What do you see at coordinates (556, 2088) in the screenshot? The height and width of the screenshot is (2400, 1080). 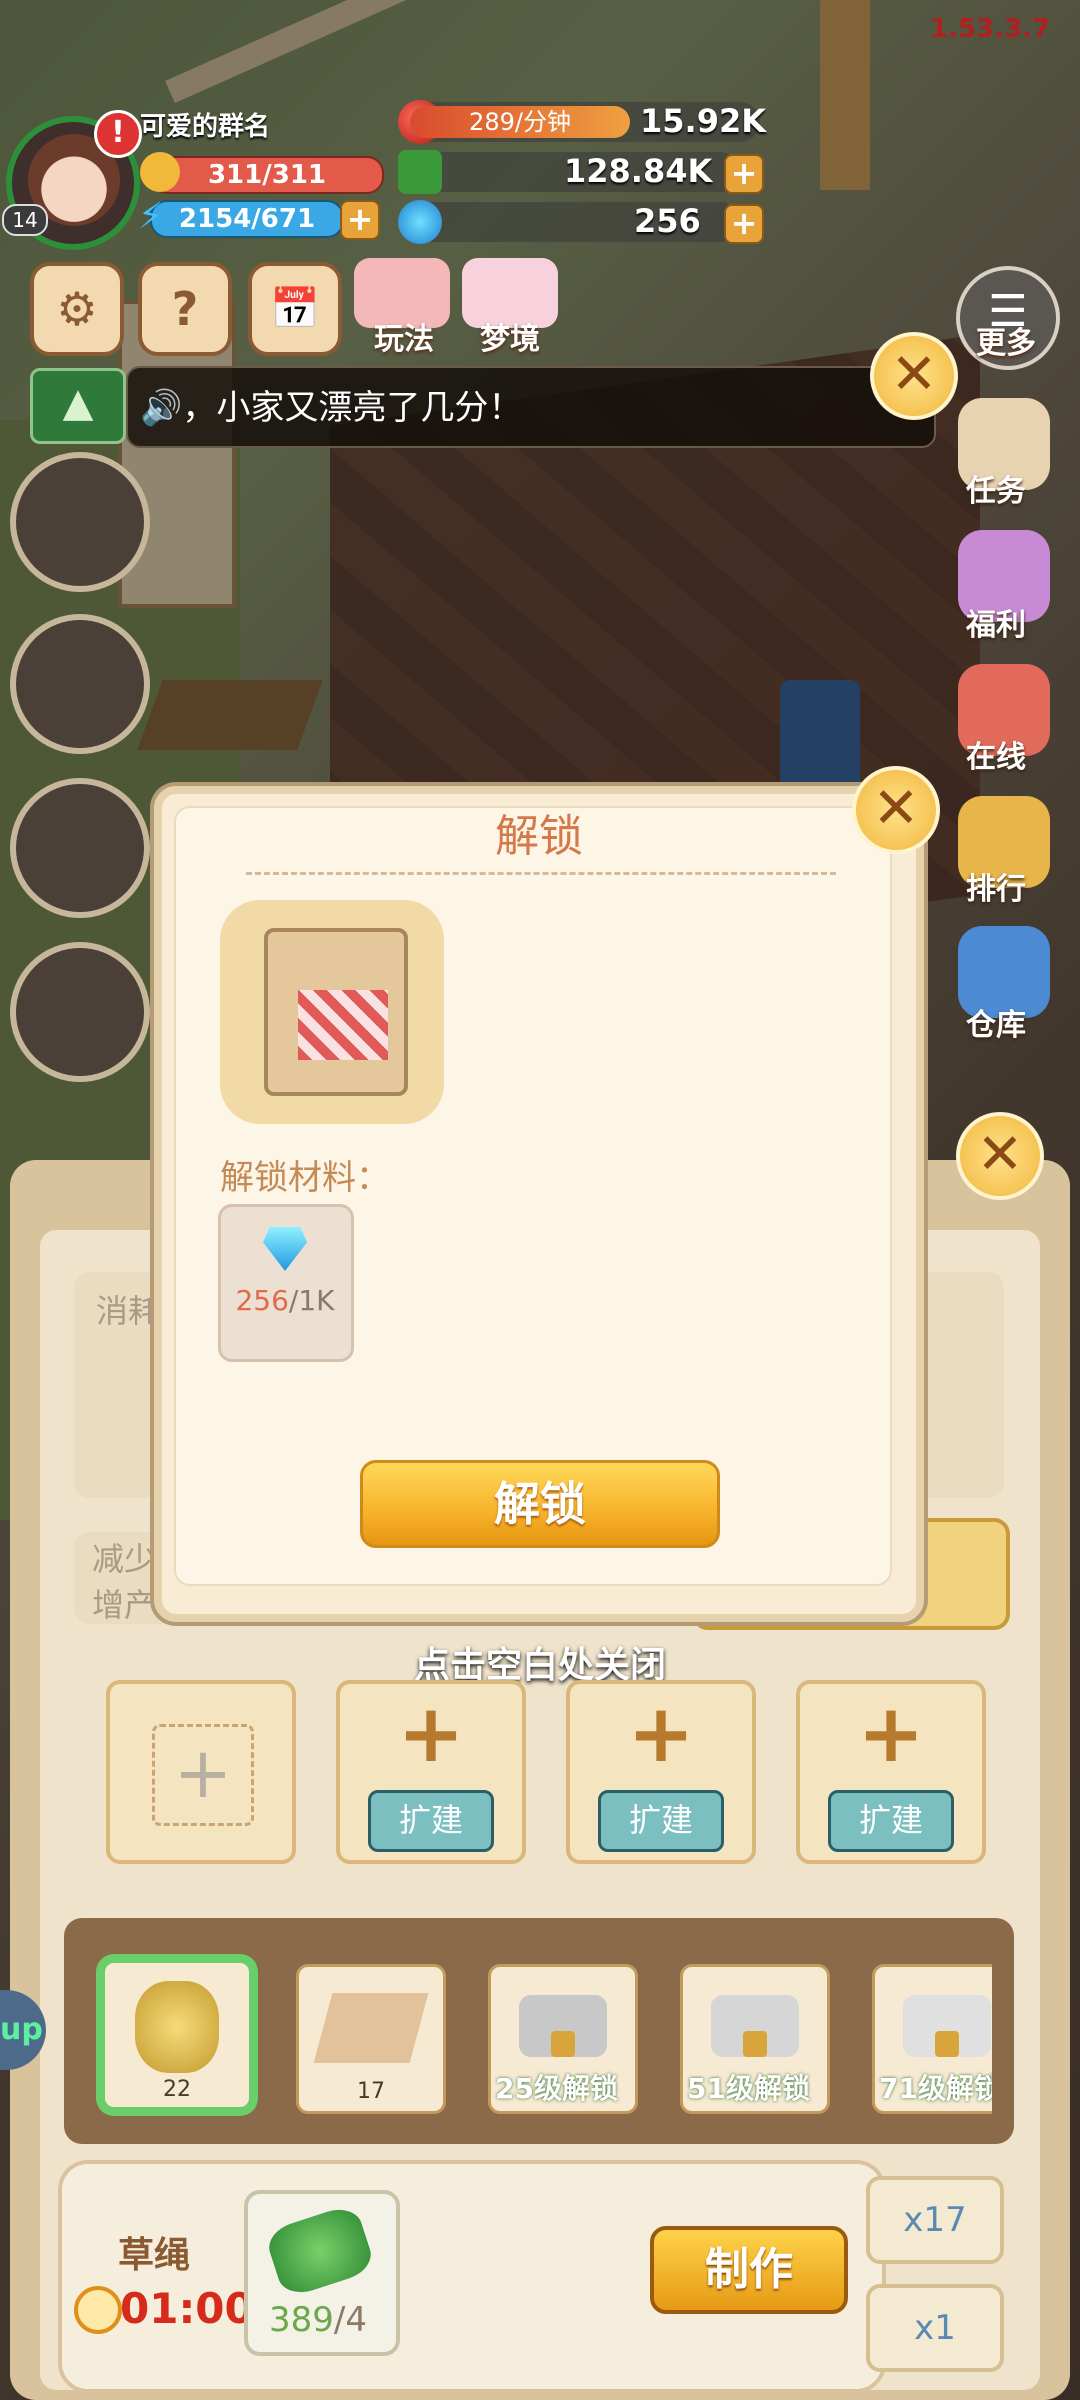 I see `lock-label: 25级解锁` at bounding box center [556, 2088].